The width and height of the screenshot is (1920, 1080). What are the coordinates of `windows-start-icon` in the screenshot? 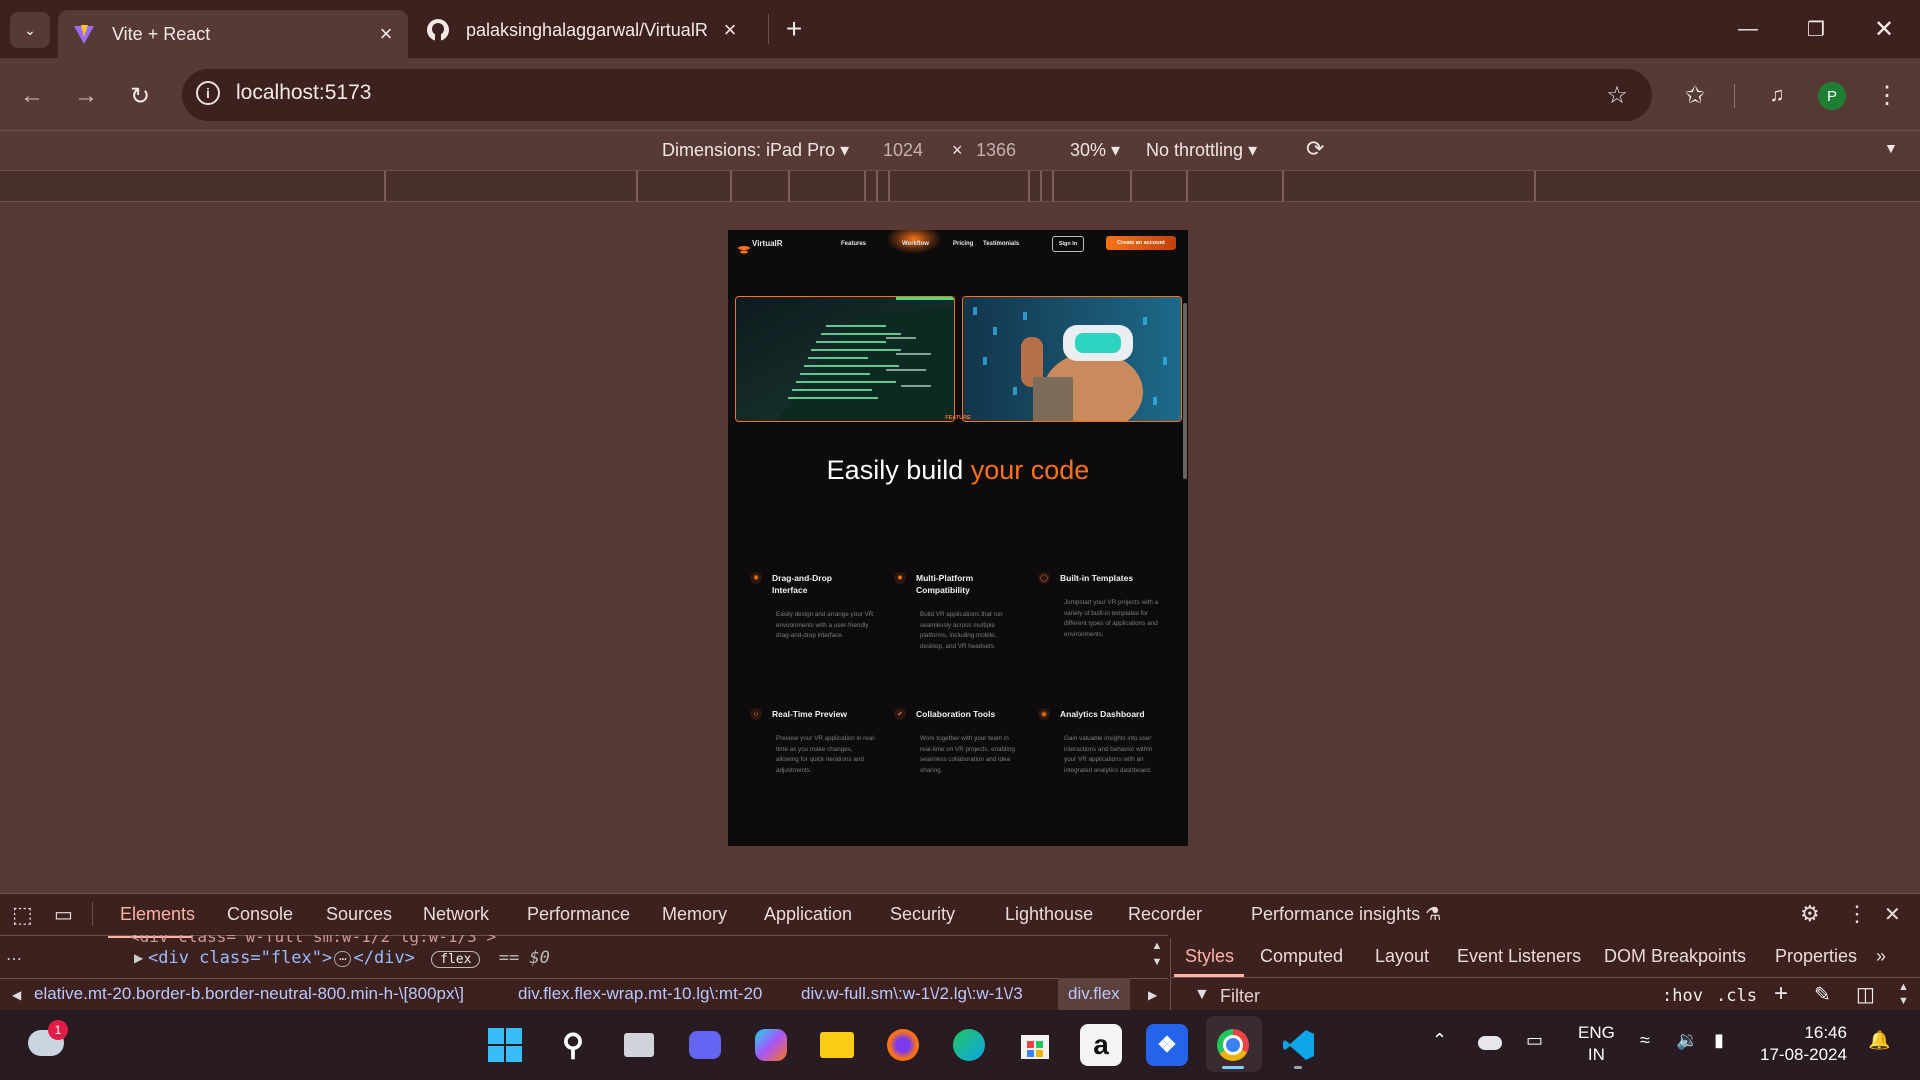 It's located at (505, 1045).